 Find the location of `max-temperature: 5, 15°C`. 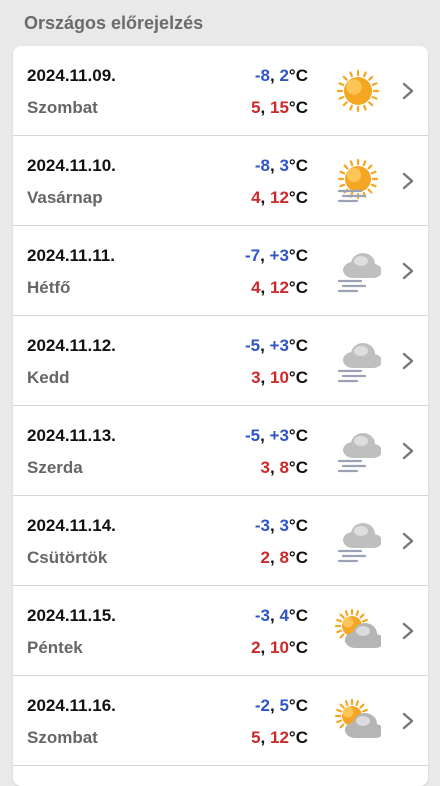

max-temperature: 5, 15°C is located at coordinates (279, 107).